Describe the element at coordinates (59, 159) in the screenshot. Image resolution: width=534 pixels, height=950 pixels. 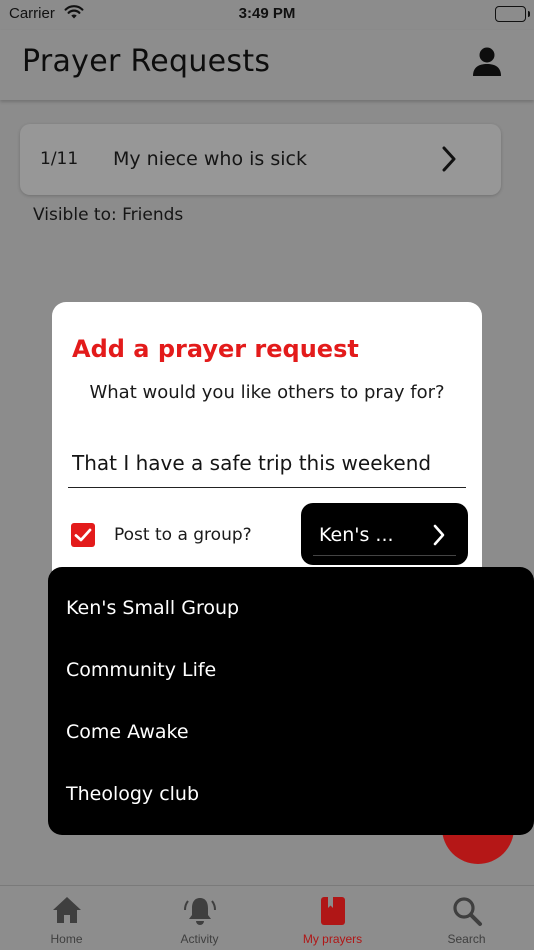
I see `prayer-count: 1/11` at that location.